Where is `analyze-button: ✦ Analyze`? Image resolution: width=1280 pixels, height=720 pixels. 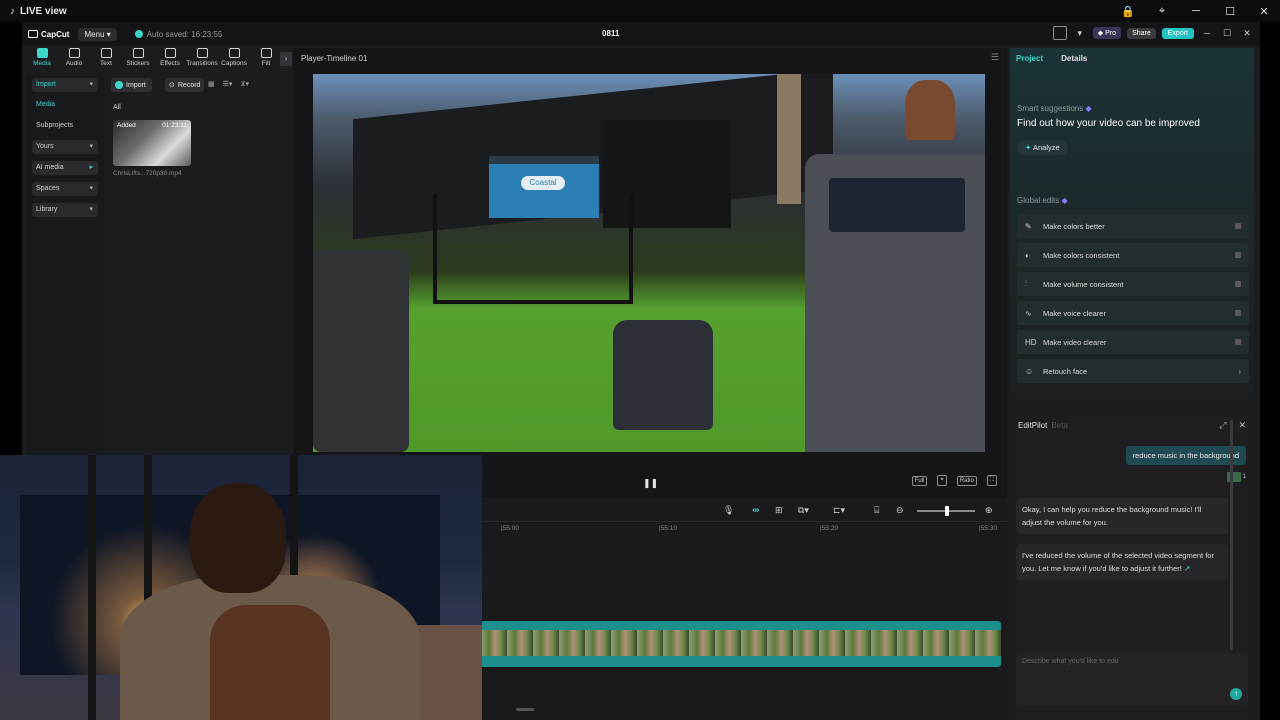 analyze-button: ✦ Analyze is located at coordinates (1042, 147).